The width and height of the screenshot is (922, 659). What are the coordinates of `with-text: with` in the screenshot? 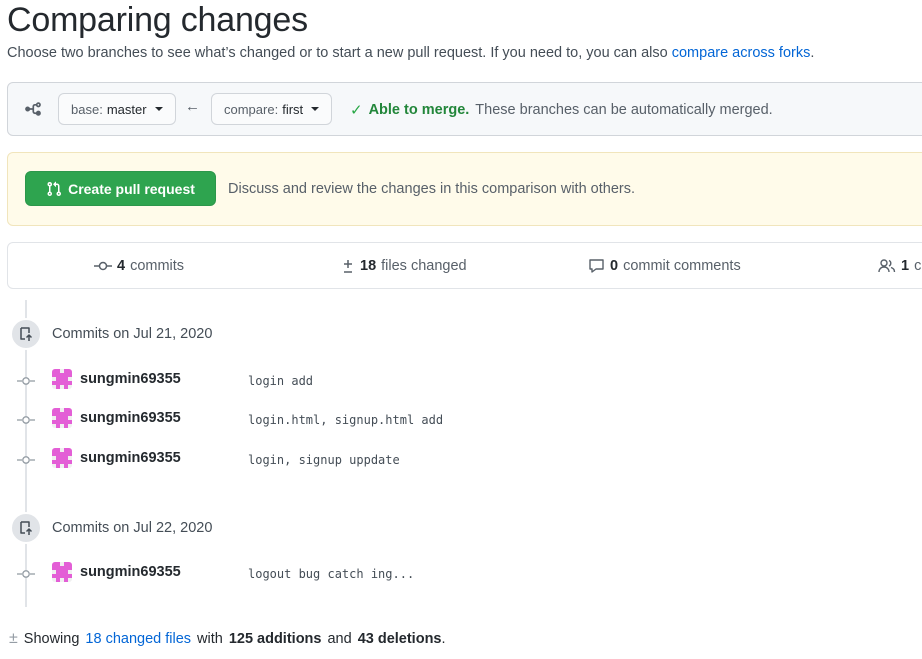 It's located at (210, 639).